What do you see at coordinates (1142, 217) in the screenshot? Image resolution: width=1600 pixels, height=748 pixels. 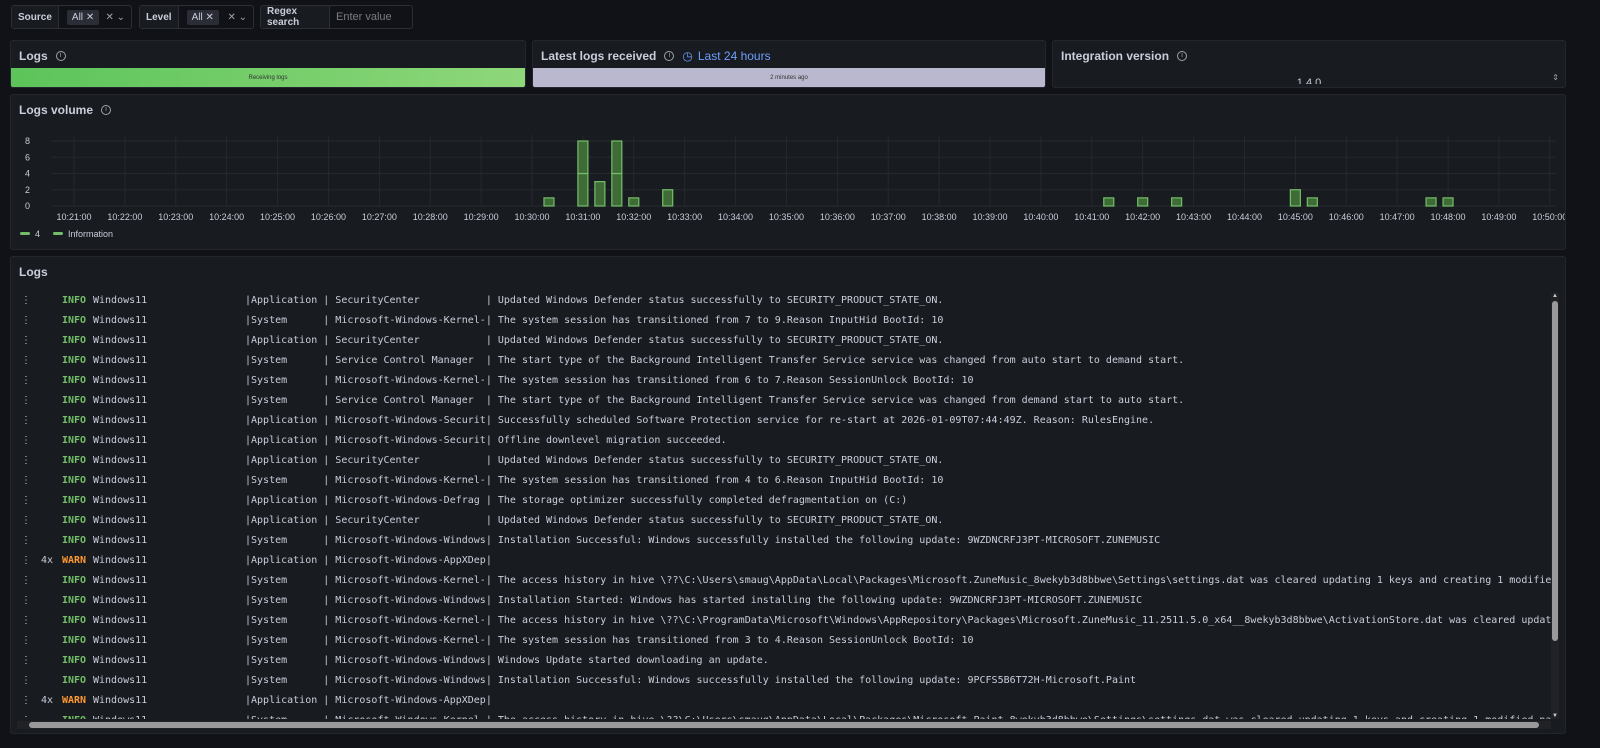 I see `x-tick-label: 10:42:00` at bounding box center [1142, 217].